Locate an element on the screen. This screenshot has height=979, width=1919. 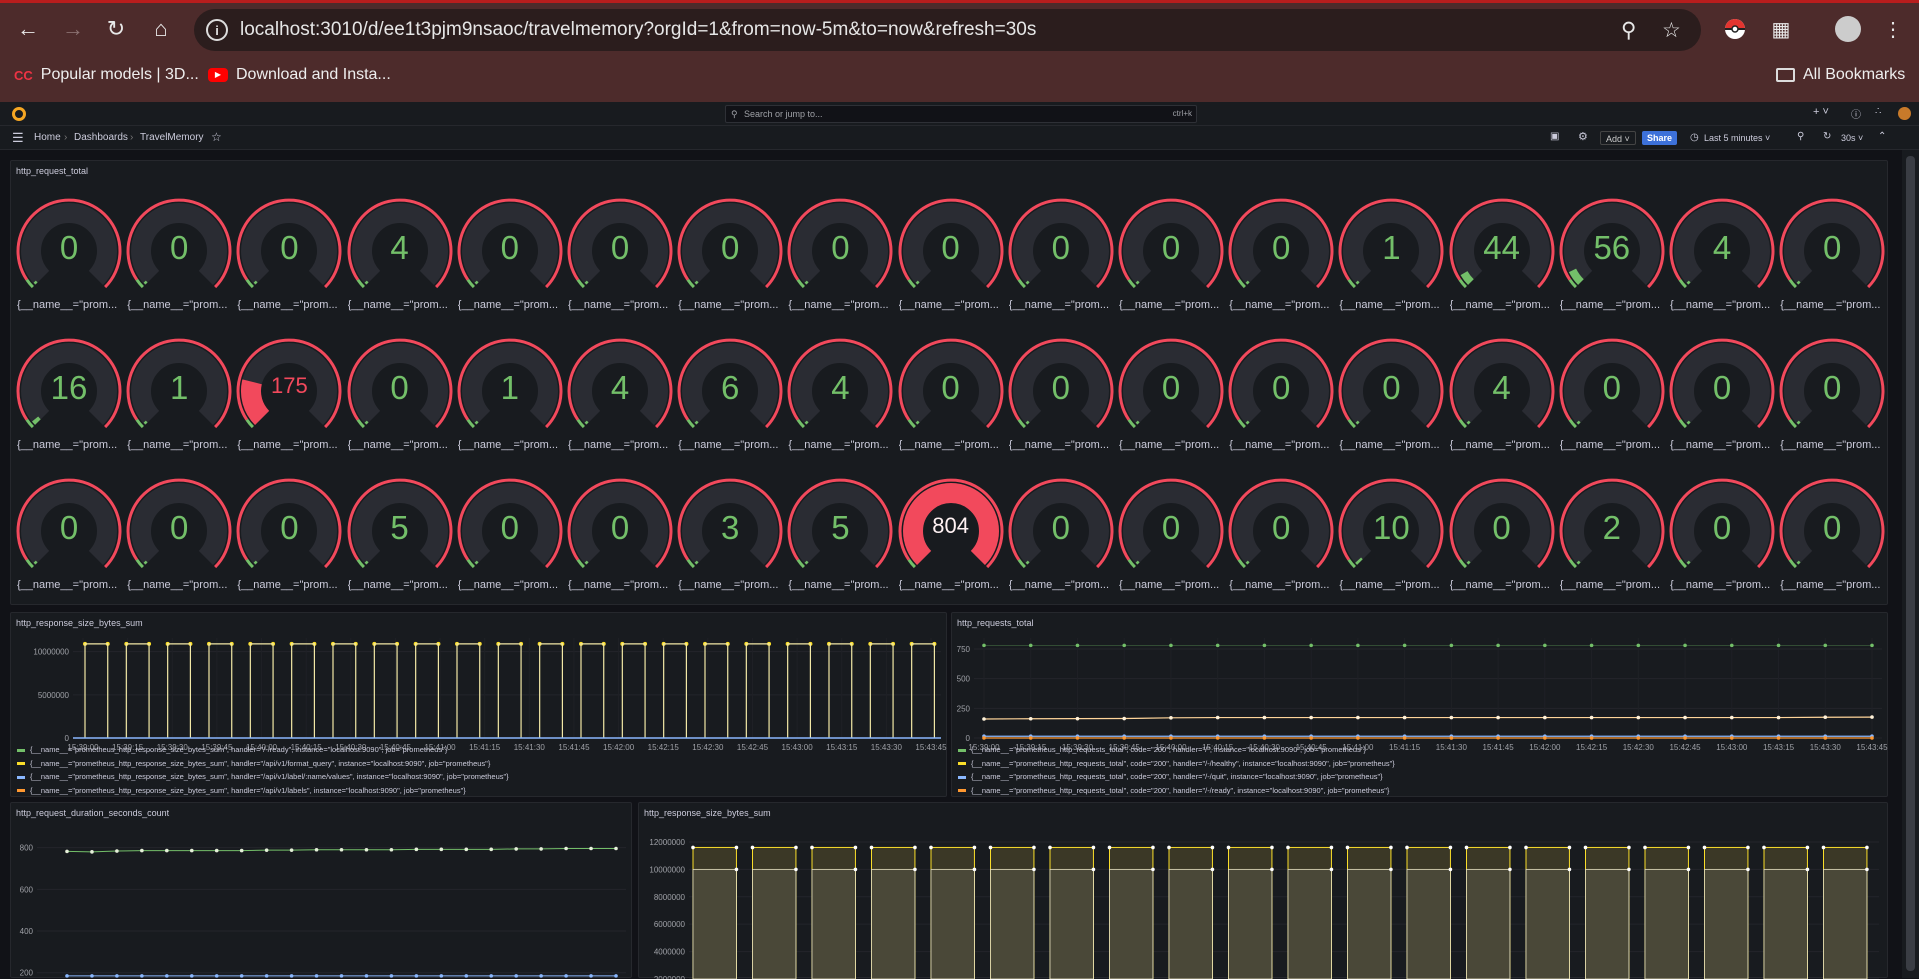
refresh-icon: ↻ is located at coordinates (1827, 136).